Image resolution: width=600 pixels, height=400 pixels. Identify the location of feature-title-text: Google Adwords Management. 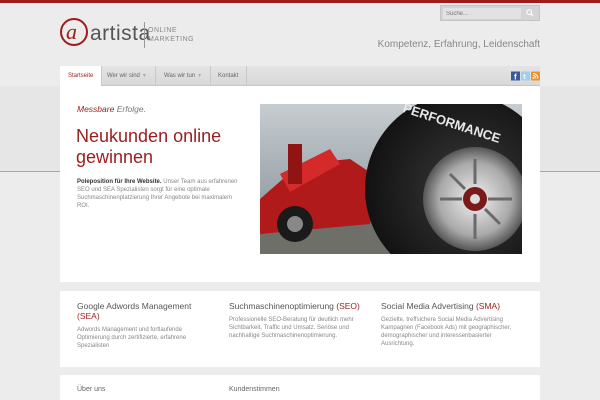
(134, 306).